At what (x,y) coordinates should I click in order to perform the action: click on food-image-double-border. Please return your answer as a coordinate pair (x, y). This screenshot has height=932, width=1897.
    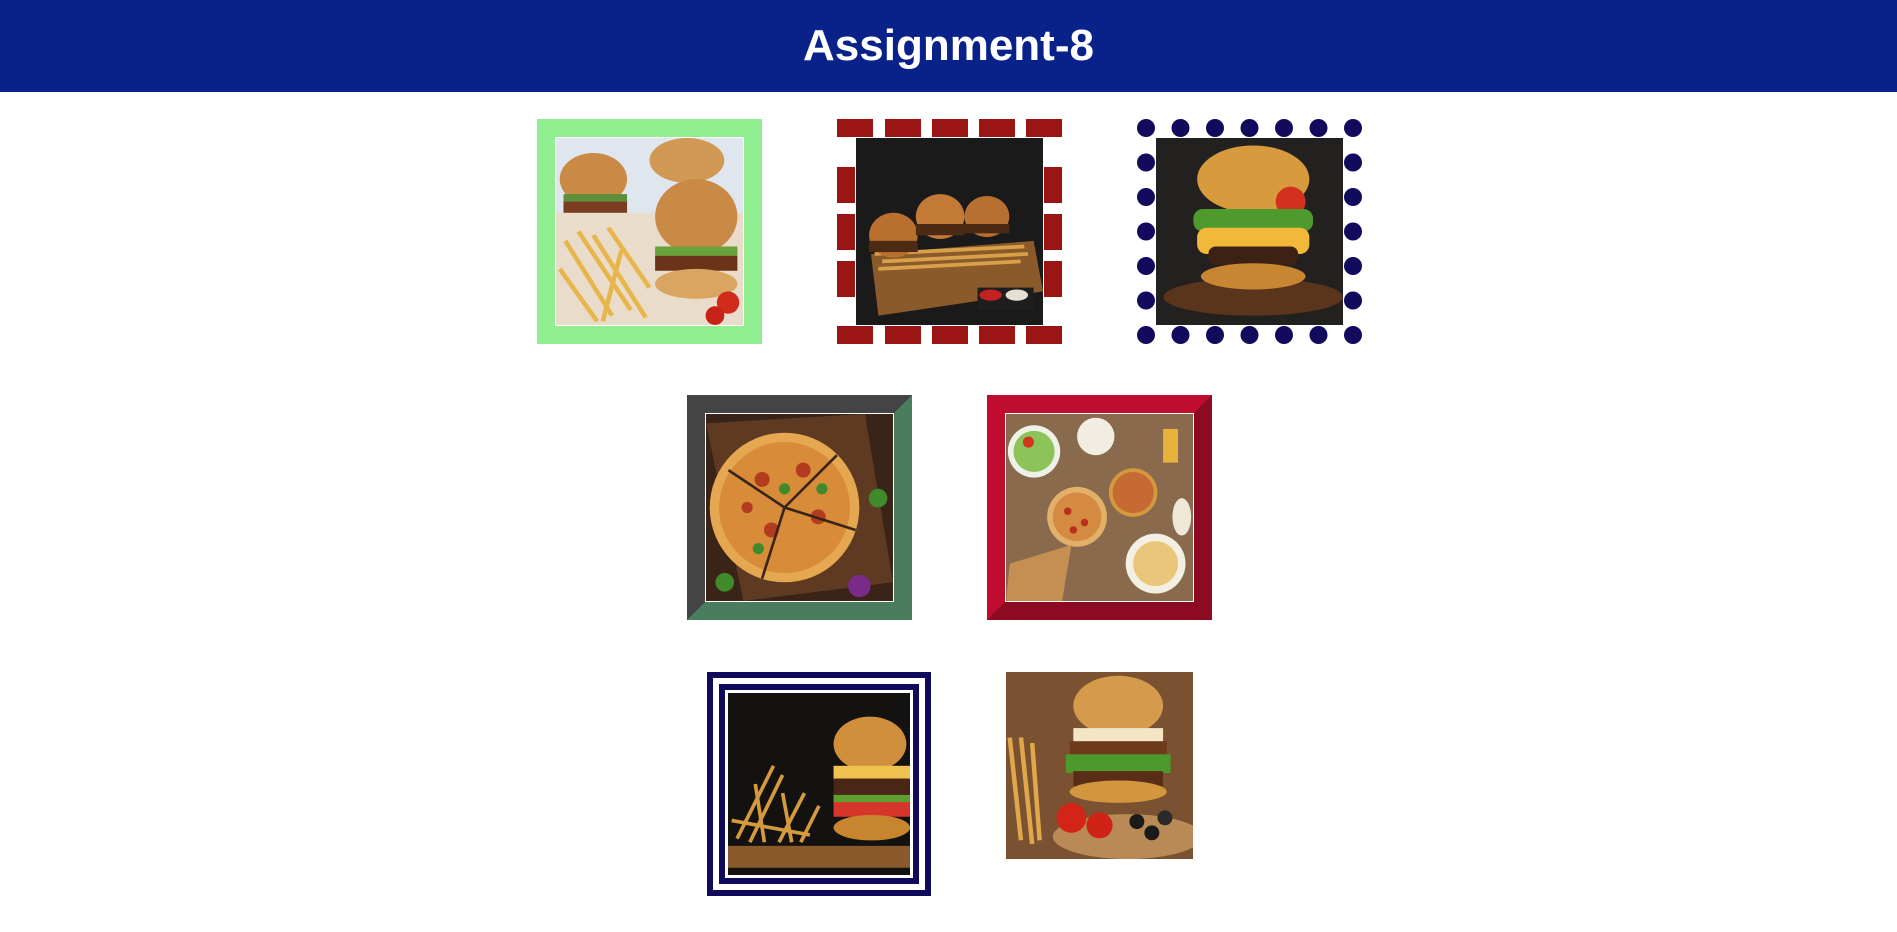
    Looking at the image, I should click on (819, 784).